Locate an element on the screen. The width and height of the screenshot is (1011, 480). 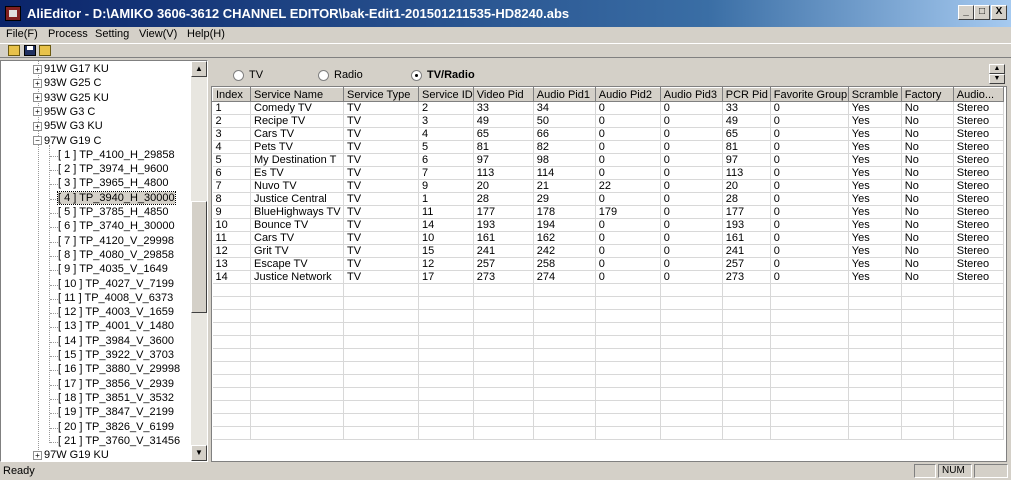
tree-transponder: [ 10 ] TP_4027_V_7199 is located at coordinates (116, 284).